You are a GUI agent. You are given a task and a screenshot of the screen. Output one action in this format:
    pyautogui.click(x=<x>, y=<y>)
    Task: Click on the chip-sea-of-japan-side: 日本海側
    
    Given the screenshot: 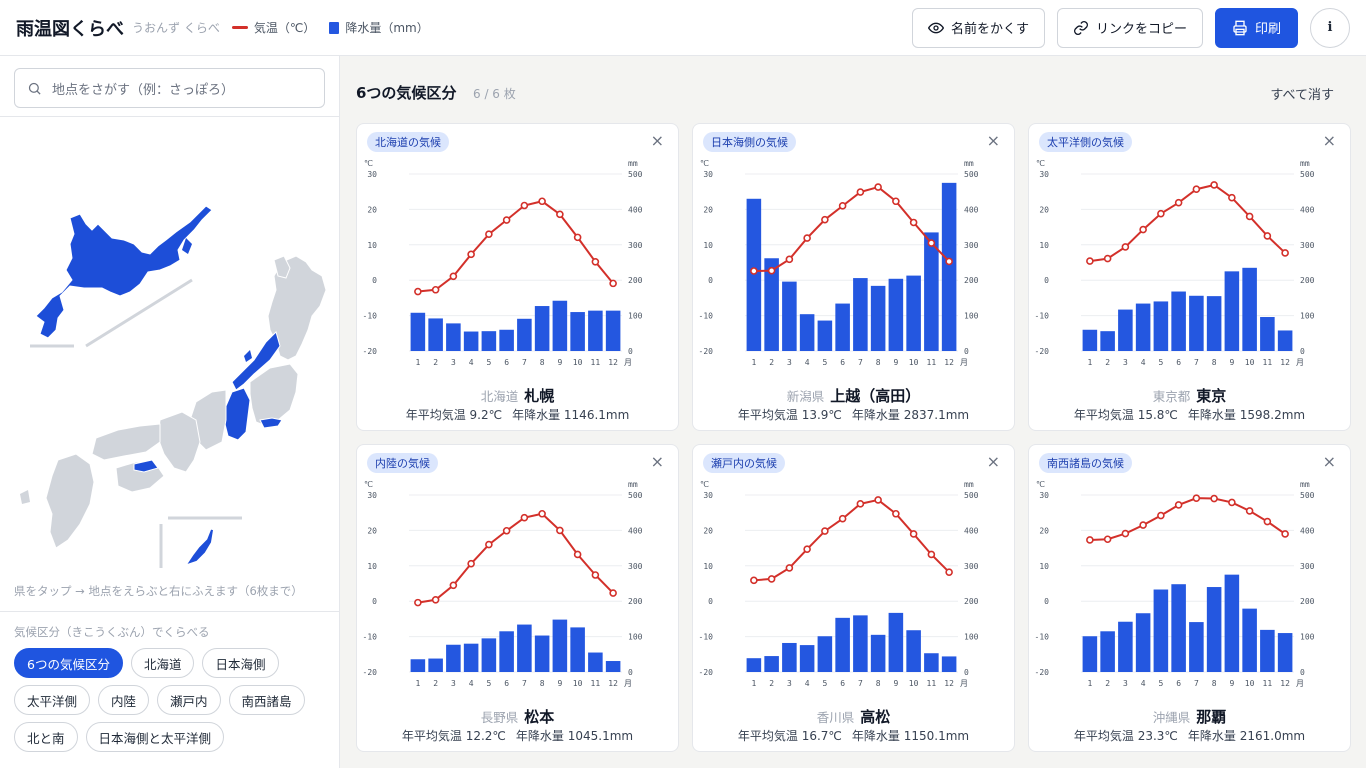 What is the action you would take?
    pyautogui.click(x=240, y=663)
    